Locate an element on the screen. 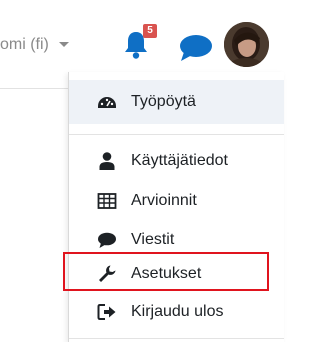 Image resolution: width=320 pixels, height=342 pixels. chat-icon is located at coordinates (196, 48).